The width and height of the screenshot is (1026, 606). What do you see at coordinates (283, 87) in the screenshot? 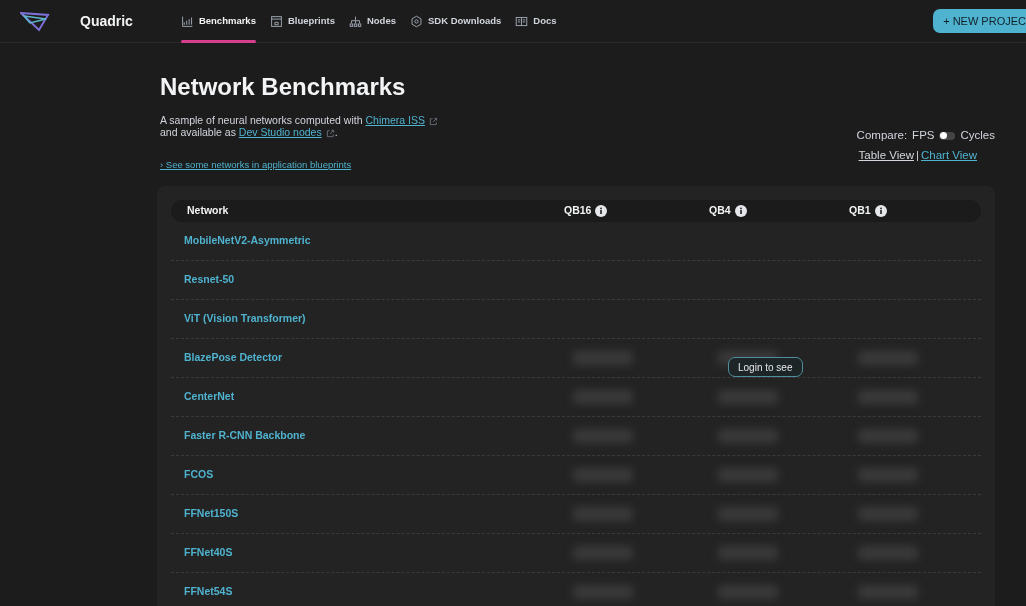
I see `page-title: Network Benchmarks` at bounding box center [283, 87].